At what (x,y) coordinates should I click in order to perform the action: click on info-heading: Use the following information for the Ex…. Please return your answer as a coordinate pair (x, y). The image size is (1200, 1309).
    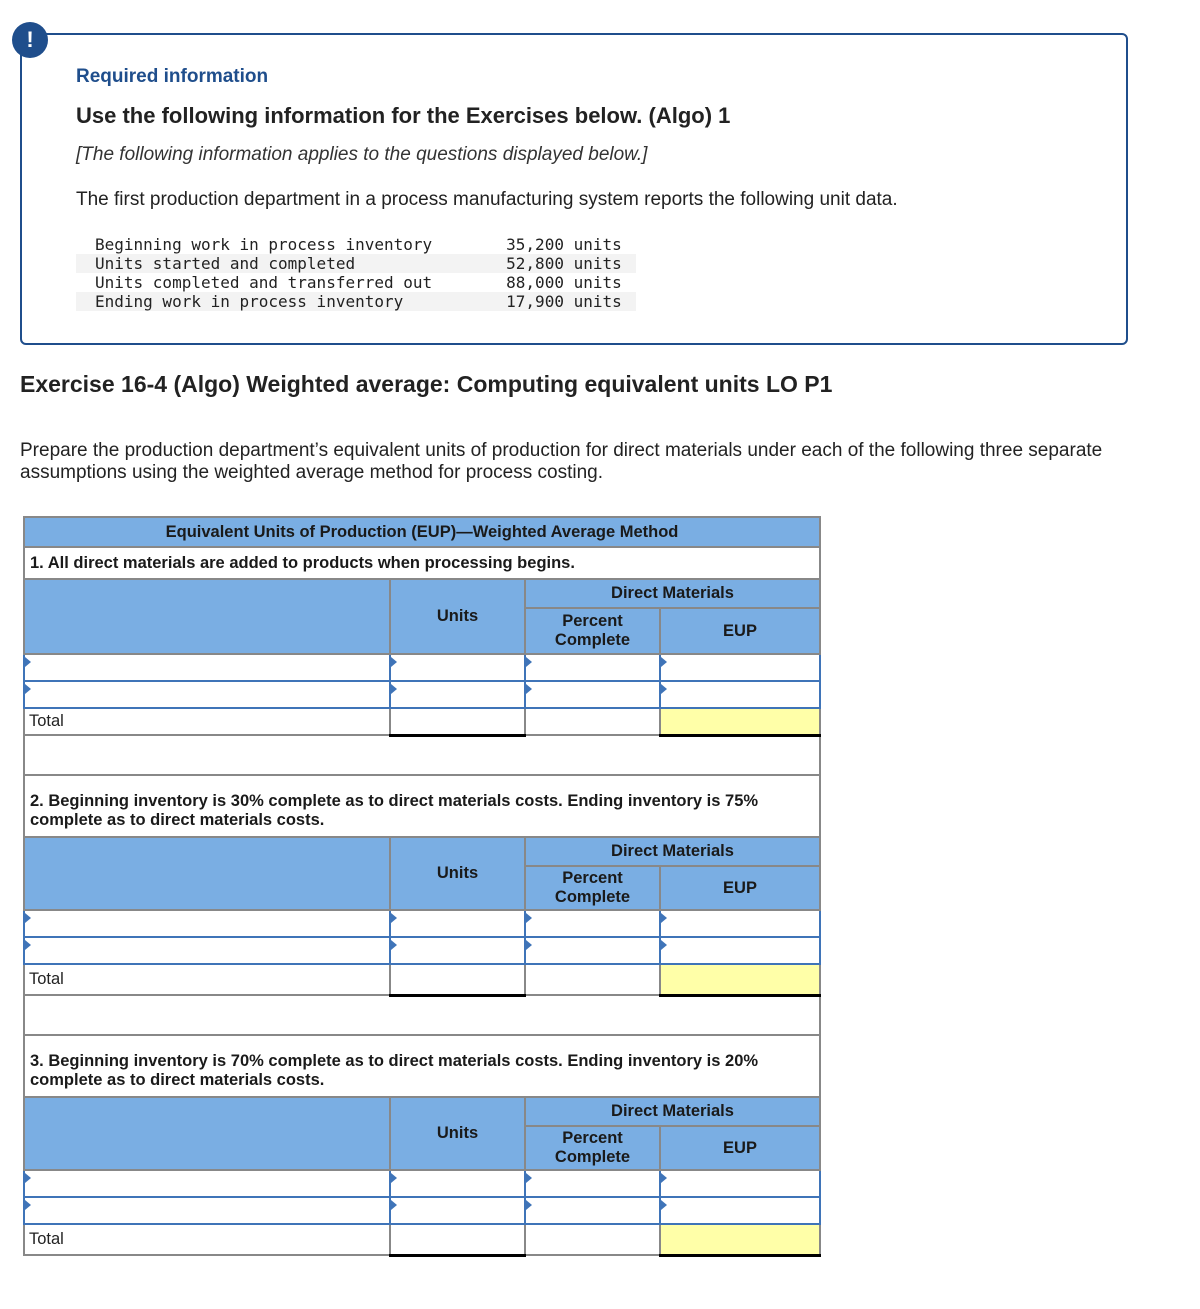
    Looking at the image, I should click on (403, 115).